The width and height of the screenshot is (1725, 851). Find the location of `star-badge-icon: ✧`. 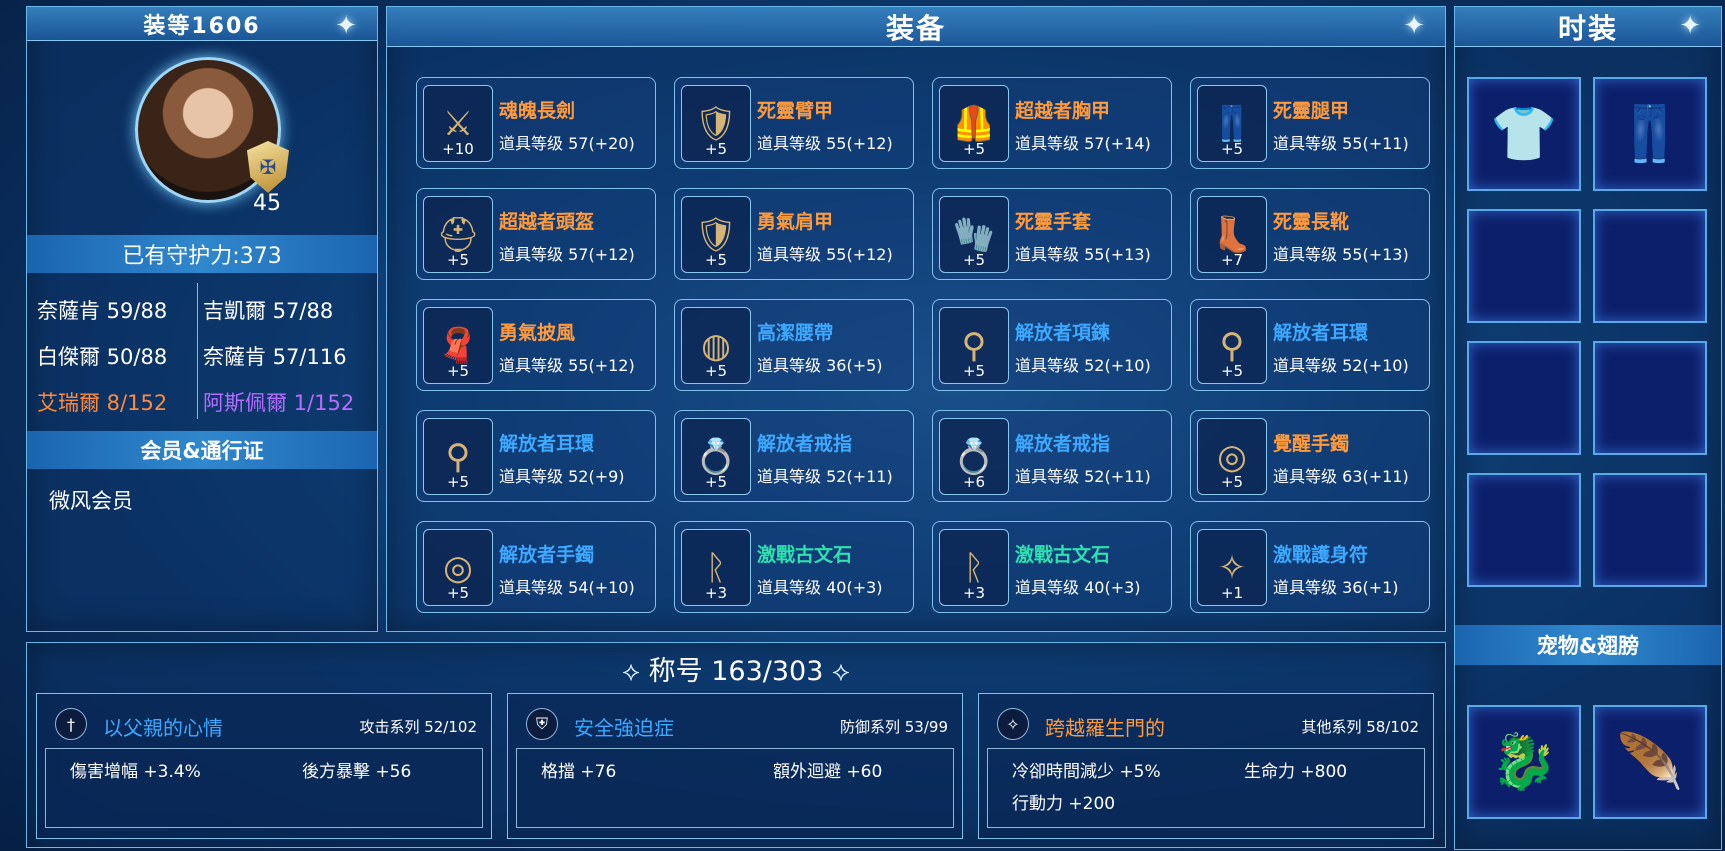

star-badge-icon: ✧ is located at coordinates (1013, 724).